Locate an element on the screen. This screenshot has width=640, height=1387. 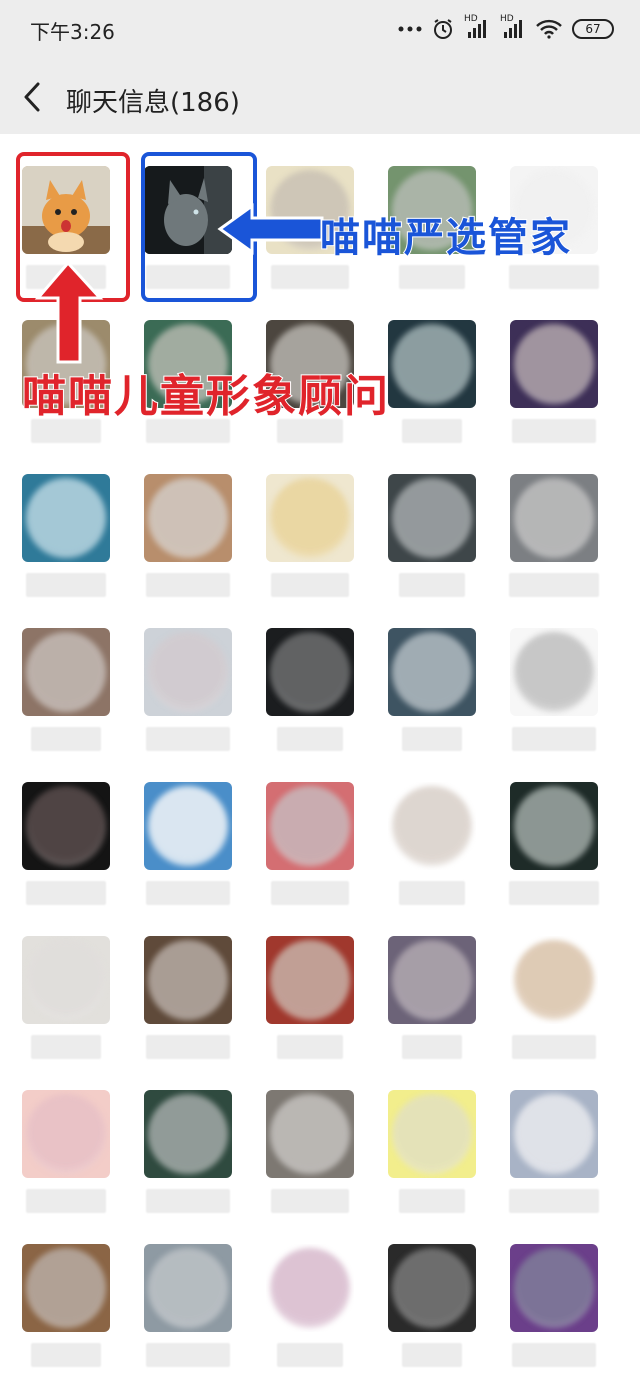
highlight-box-red is located at coordinates (73, 227).